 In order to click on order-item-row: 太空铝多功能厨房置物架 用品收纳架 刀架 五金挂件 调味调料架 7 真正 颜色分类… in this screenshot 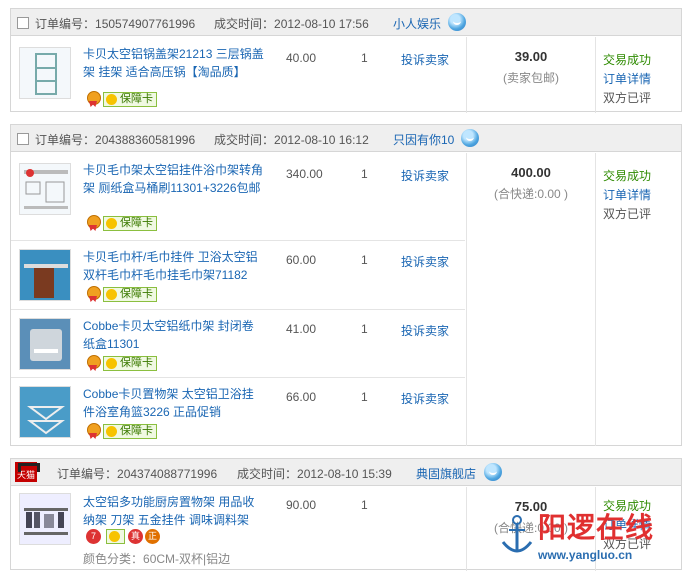, I will do `click(238, 529)`.